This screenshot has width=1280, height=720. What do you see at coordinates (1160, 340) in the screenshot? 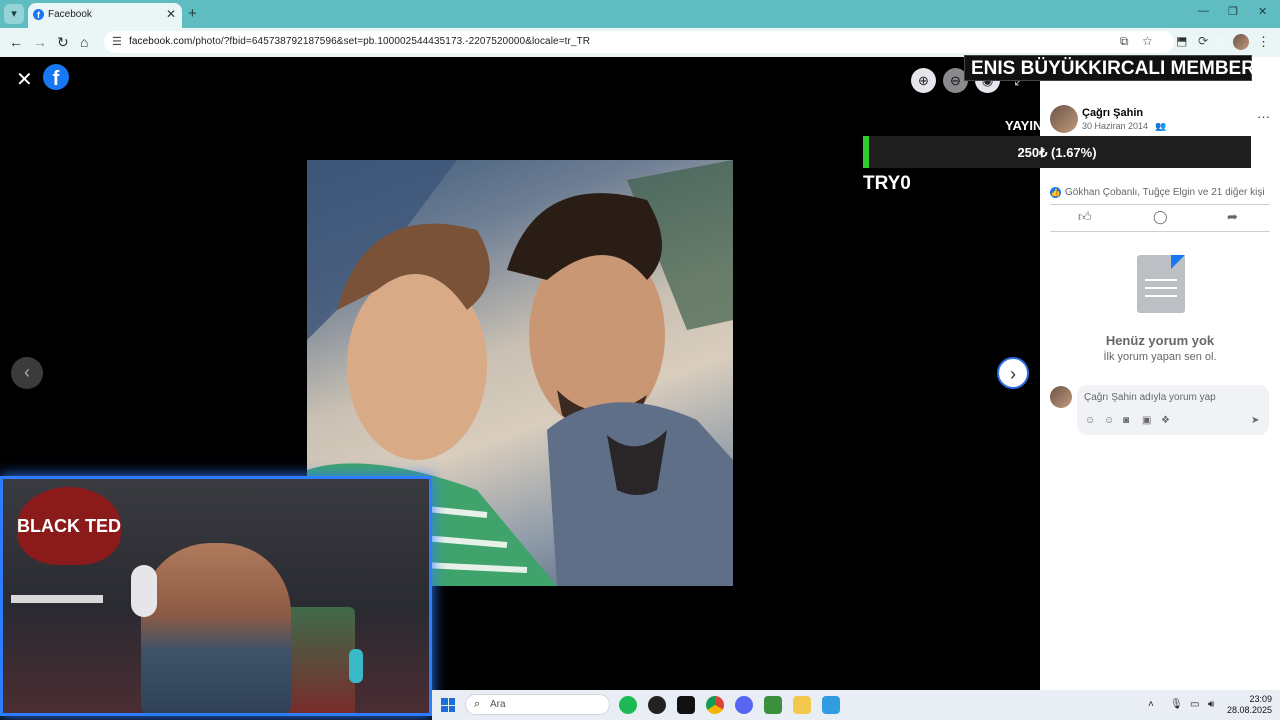
I see `no-comments-title: Henüz yorum yok` at bounding box center [1160, 340].